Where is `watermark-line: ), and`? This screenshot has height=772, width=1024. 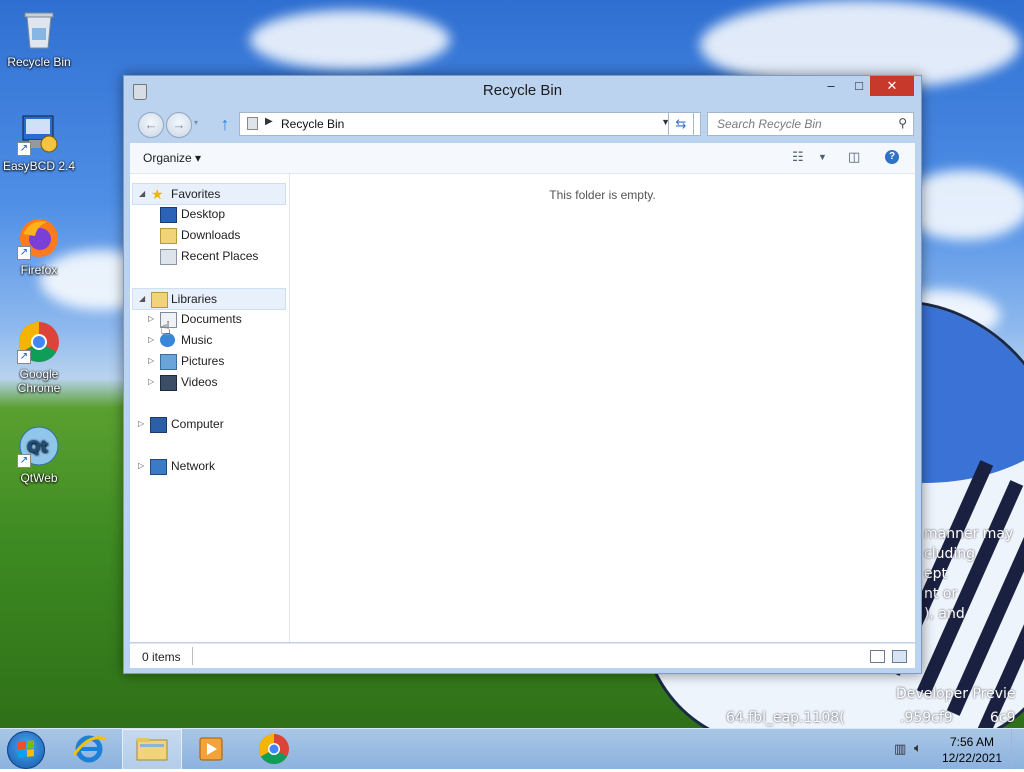
watermark-line: ), and is located at coordinates (944, 614).